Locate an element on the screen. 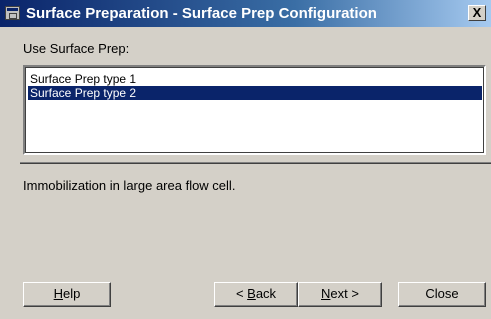  back-button: < Back is located at coordinates (256, 294).